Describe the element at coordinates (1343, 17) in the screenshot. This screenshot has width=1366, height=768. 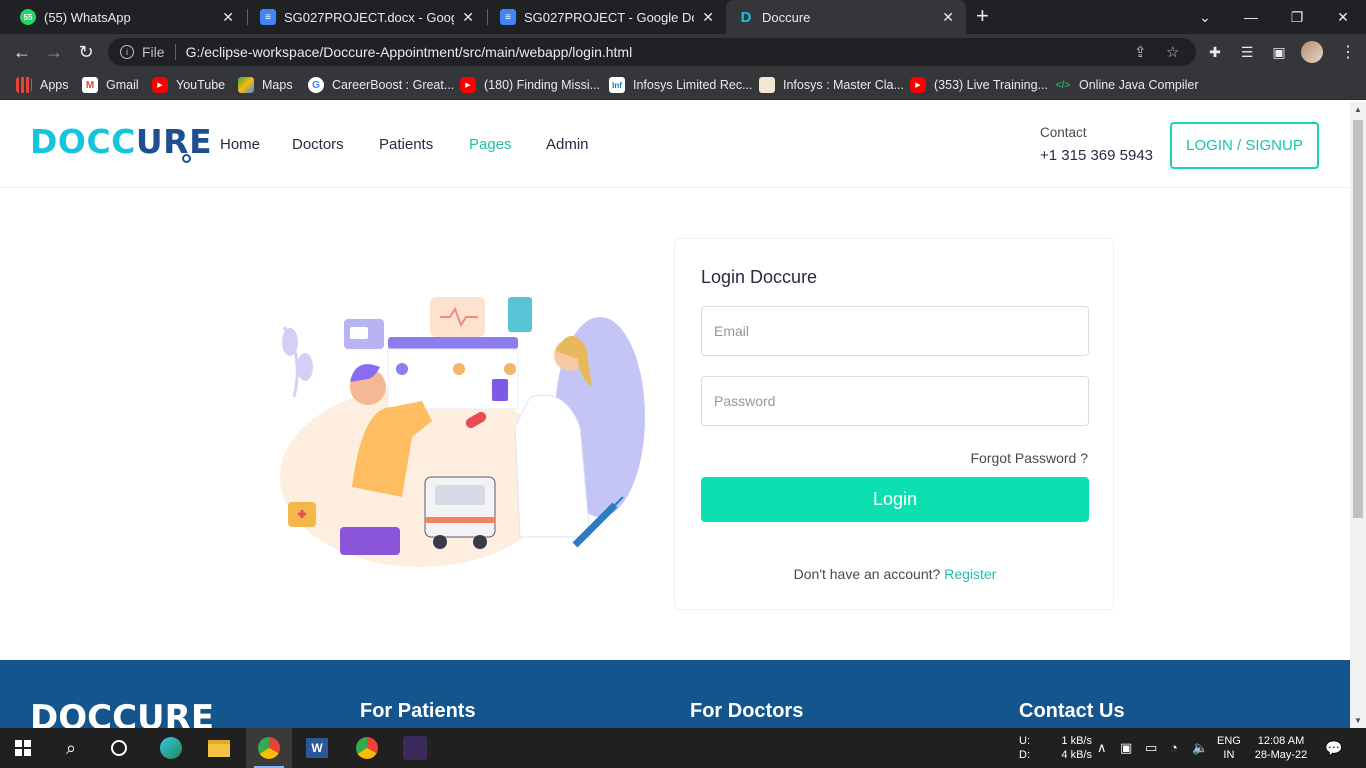
I see `close-window-icon: ✕` at that location.